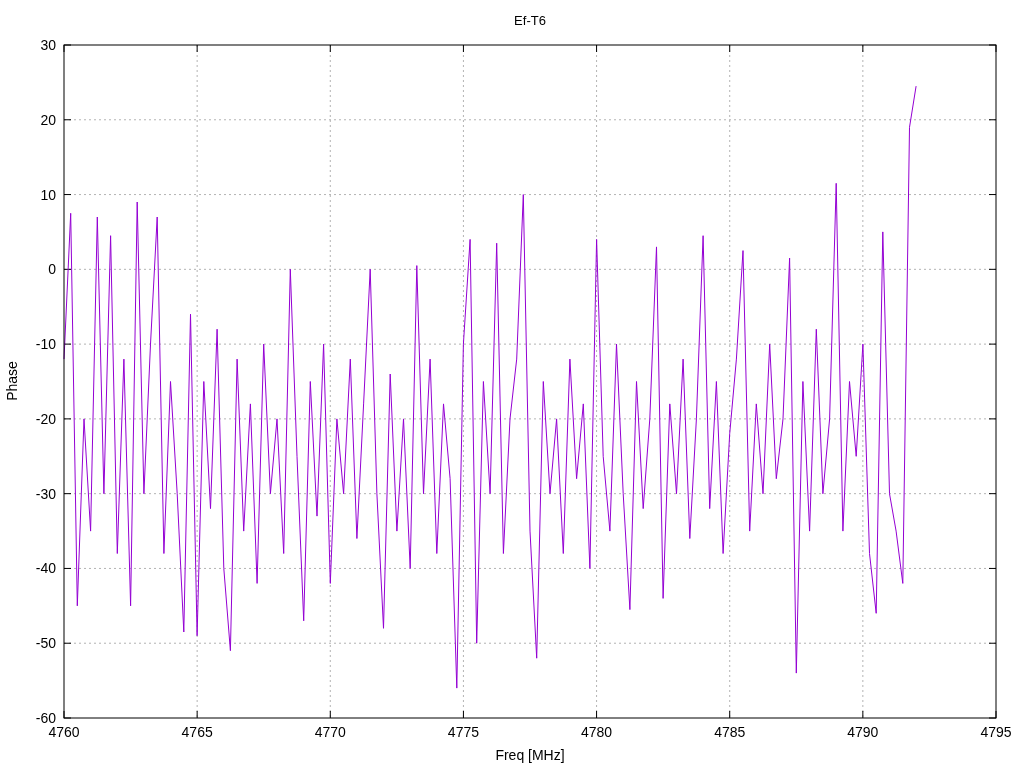 The image size is (1024, 768). What do you see at coordinates (45, 344) in the screenshot?
I see `y-tick-label: -10` at bounding box center [45, 344].